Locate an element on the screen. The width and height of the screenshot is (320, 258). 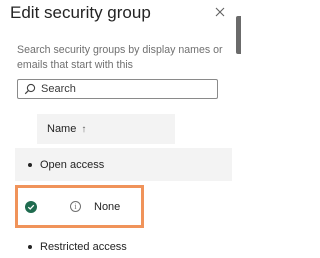
group-row-restricted-access: Restricted access is located at coordinates (123, 247).